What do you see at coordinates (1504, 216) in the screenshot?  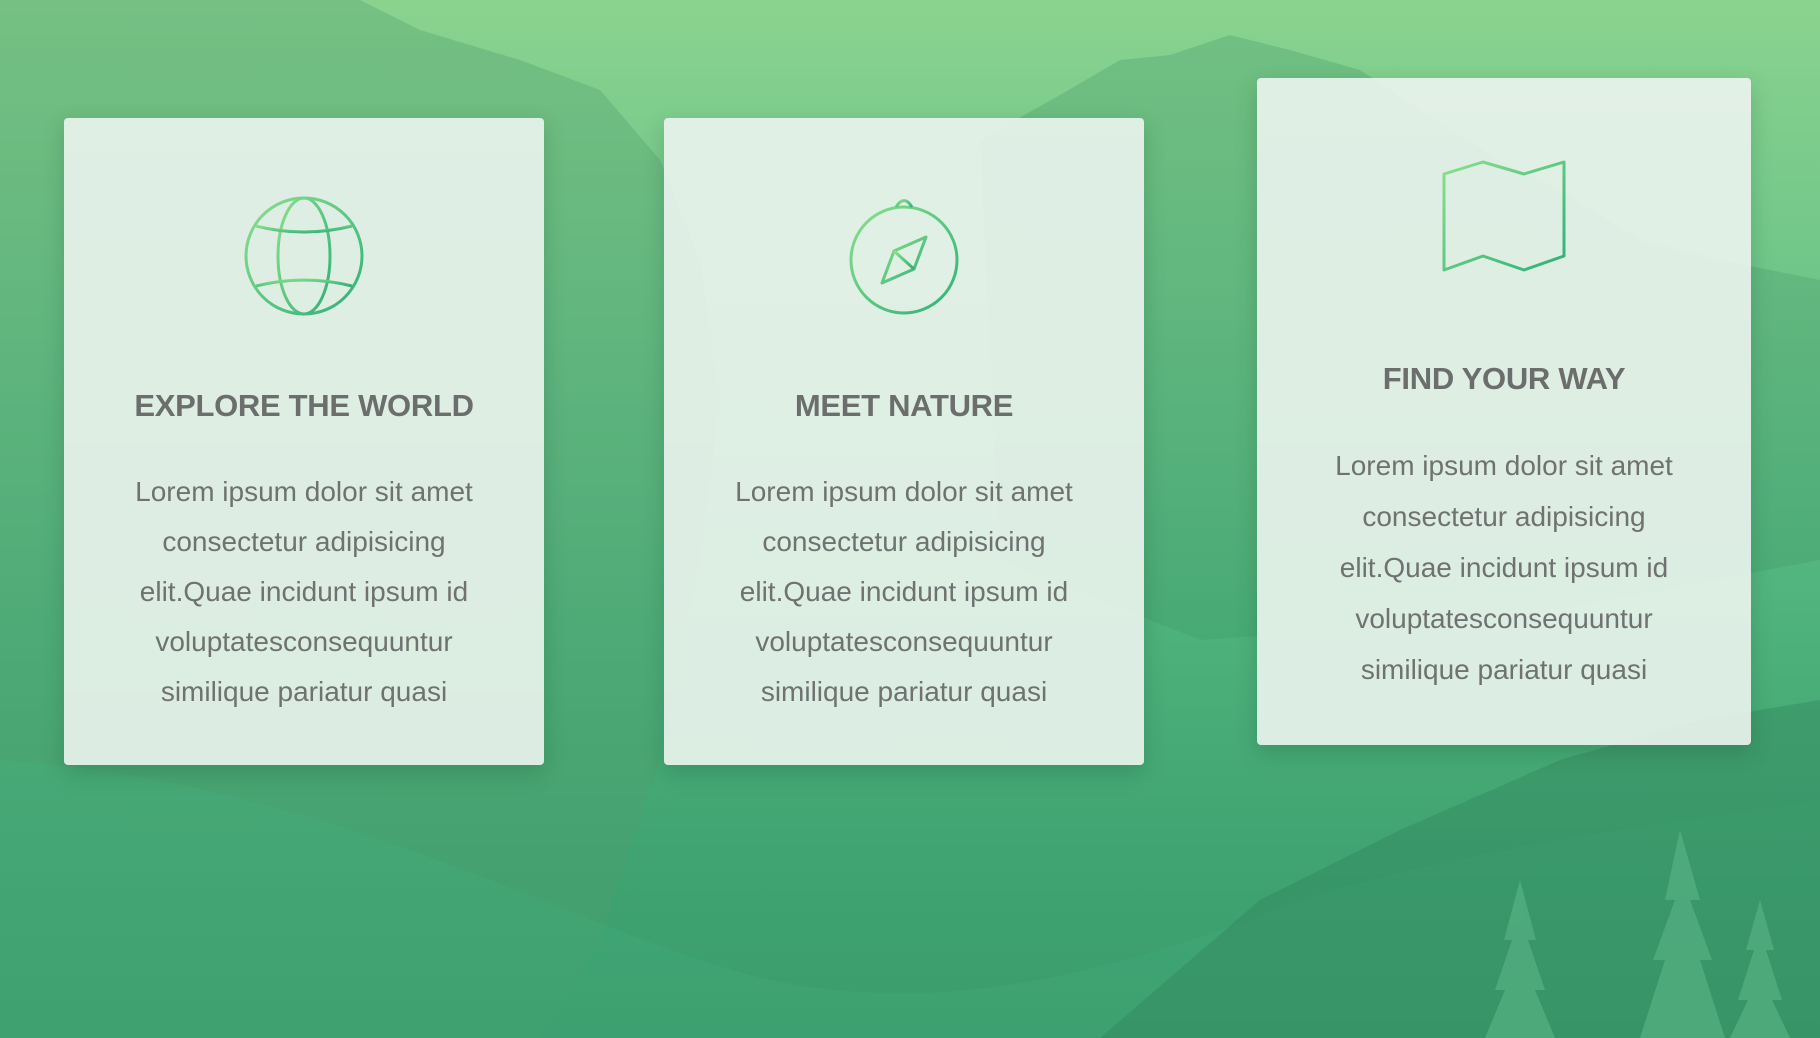 I see `map-icon` at bounding box center [1504, 216].